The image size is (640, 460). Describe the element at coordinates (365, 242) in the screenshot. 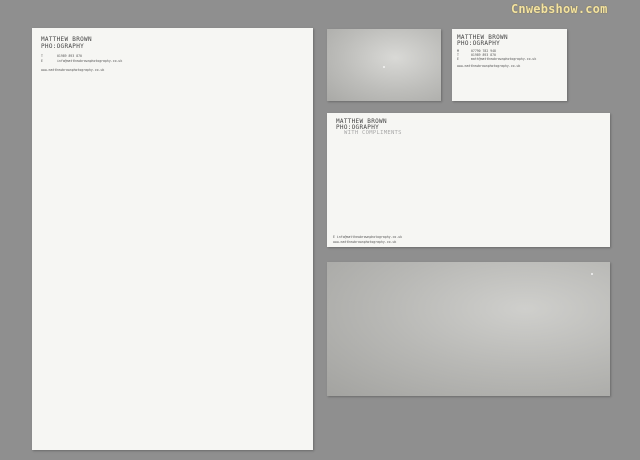

I see `slip-website: www.matthewbrownphotography.co.uk` at that location.